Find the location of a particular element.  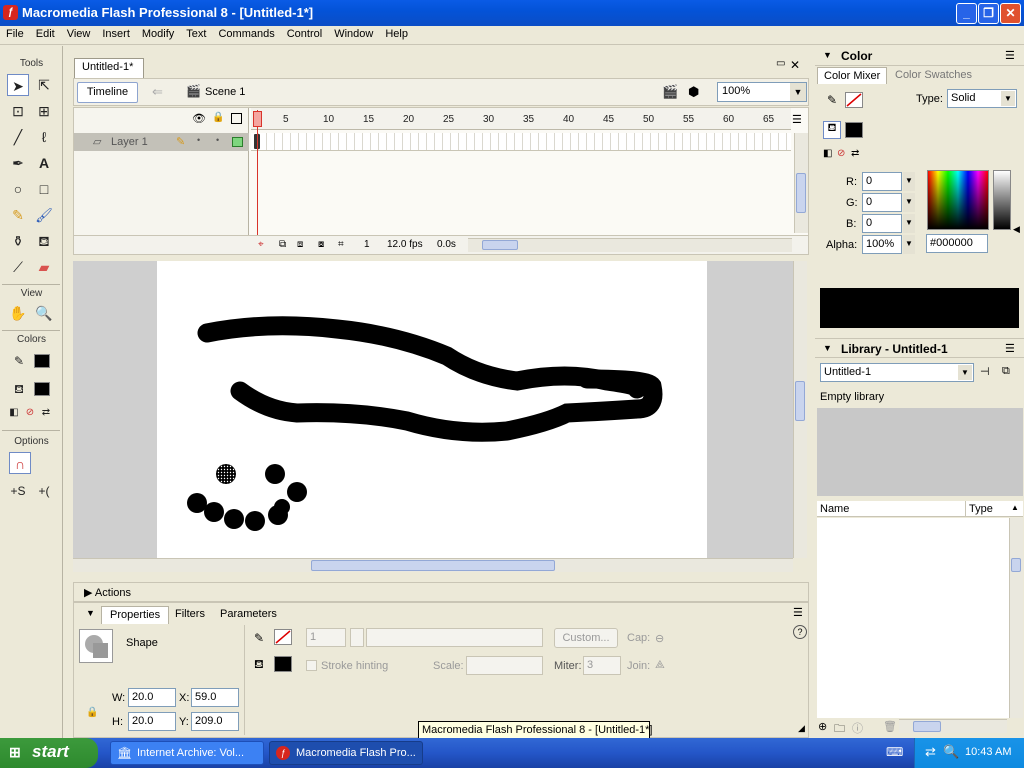

frame-view-menu-icon: ☰ is located at coordinates (797, 119).